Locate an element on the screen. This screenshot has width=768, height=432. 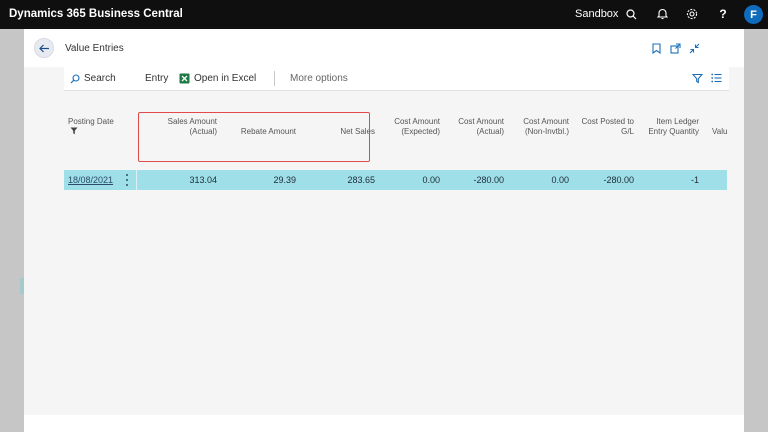
col-posting-date: Posting Date is located at coordinates (91, 122).